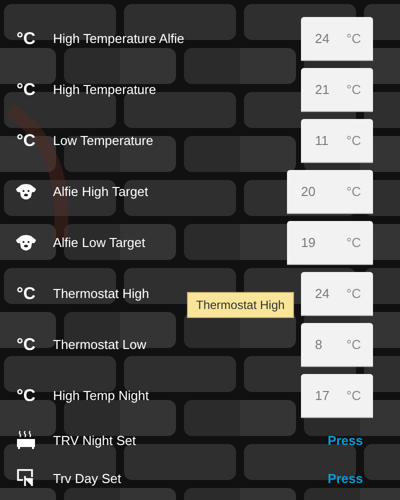 The width and height of the screenshot is (400, 500). Describe the element at coordinates (103, 140) in the screenshot. I see `row-label: Low Temperature` at that location.